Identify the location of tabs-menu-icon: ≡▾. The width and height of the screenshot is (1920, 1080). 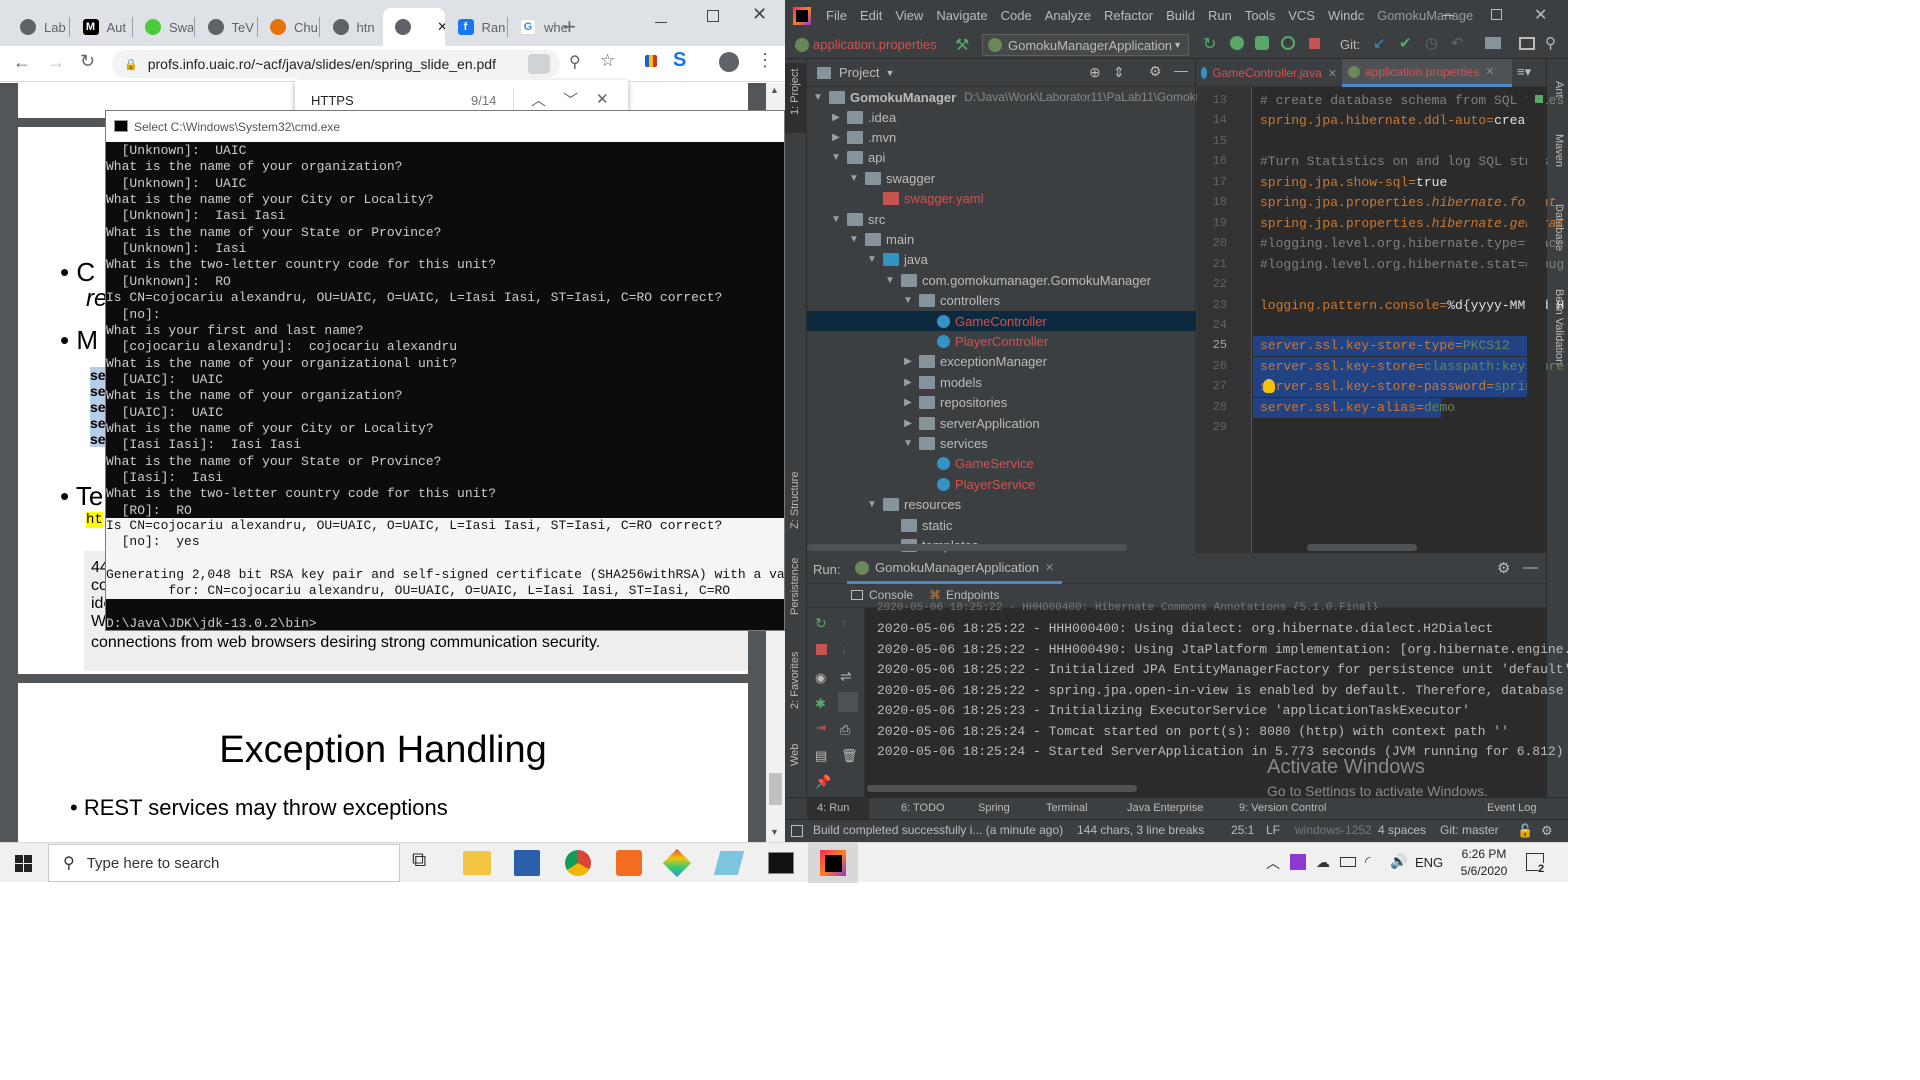
(1524, 72).